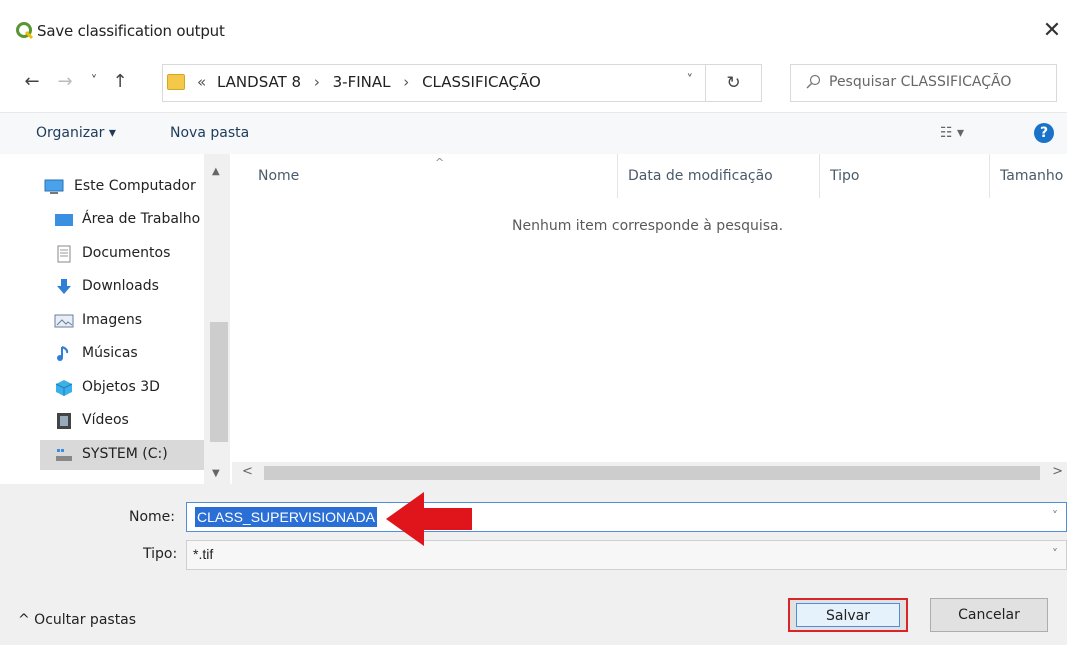  What do you see at coordinates (813, 81) in the screenshot?
I see `search-icon` at bounding box center [813, 81].